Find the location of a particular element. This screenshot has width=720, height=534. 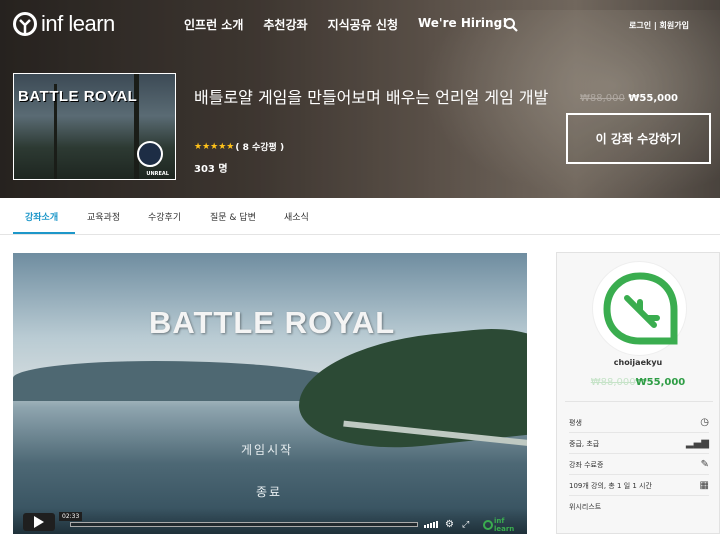

info-label-wishlist: 위시리스트 is located at coordinates (585, 507).